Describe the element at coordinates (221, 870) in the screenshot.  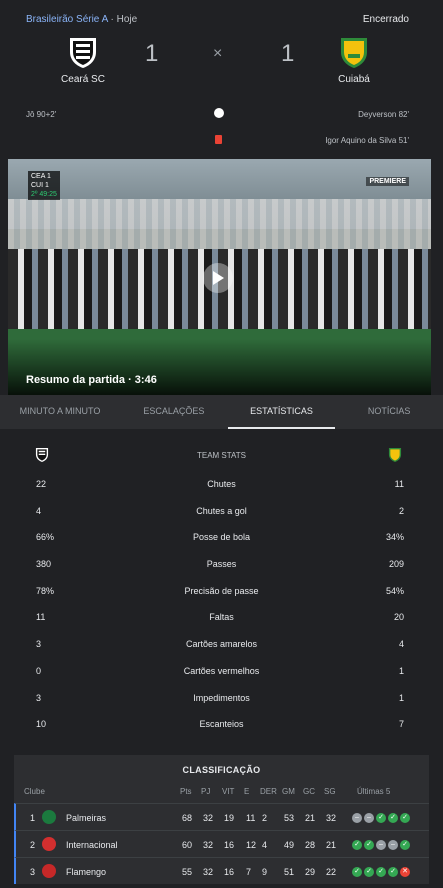
I see `table-row: 3 Flamengo 55 32 16 7 9 51 29 22 ✓ ✓ ✓ ✓ ✕` at that location.